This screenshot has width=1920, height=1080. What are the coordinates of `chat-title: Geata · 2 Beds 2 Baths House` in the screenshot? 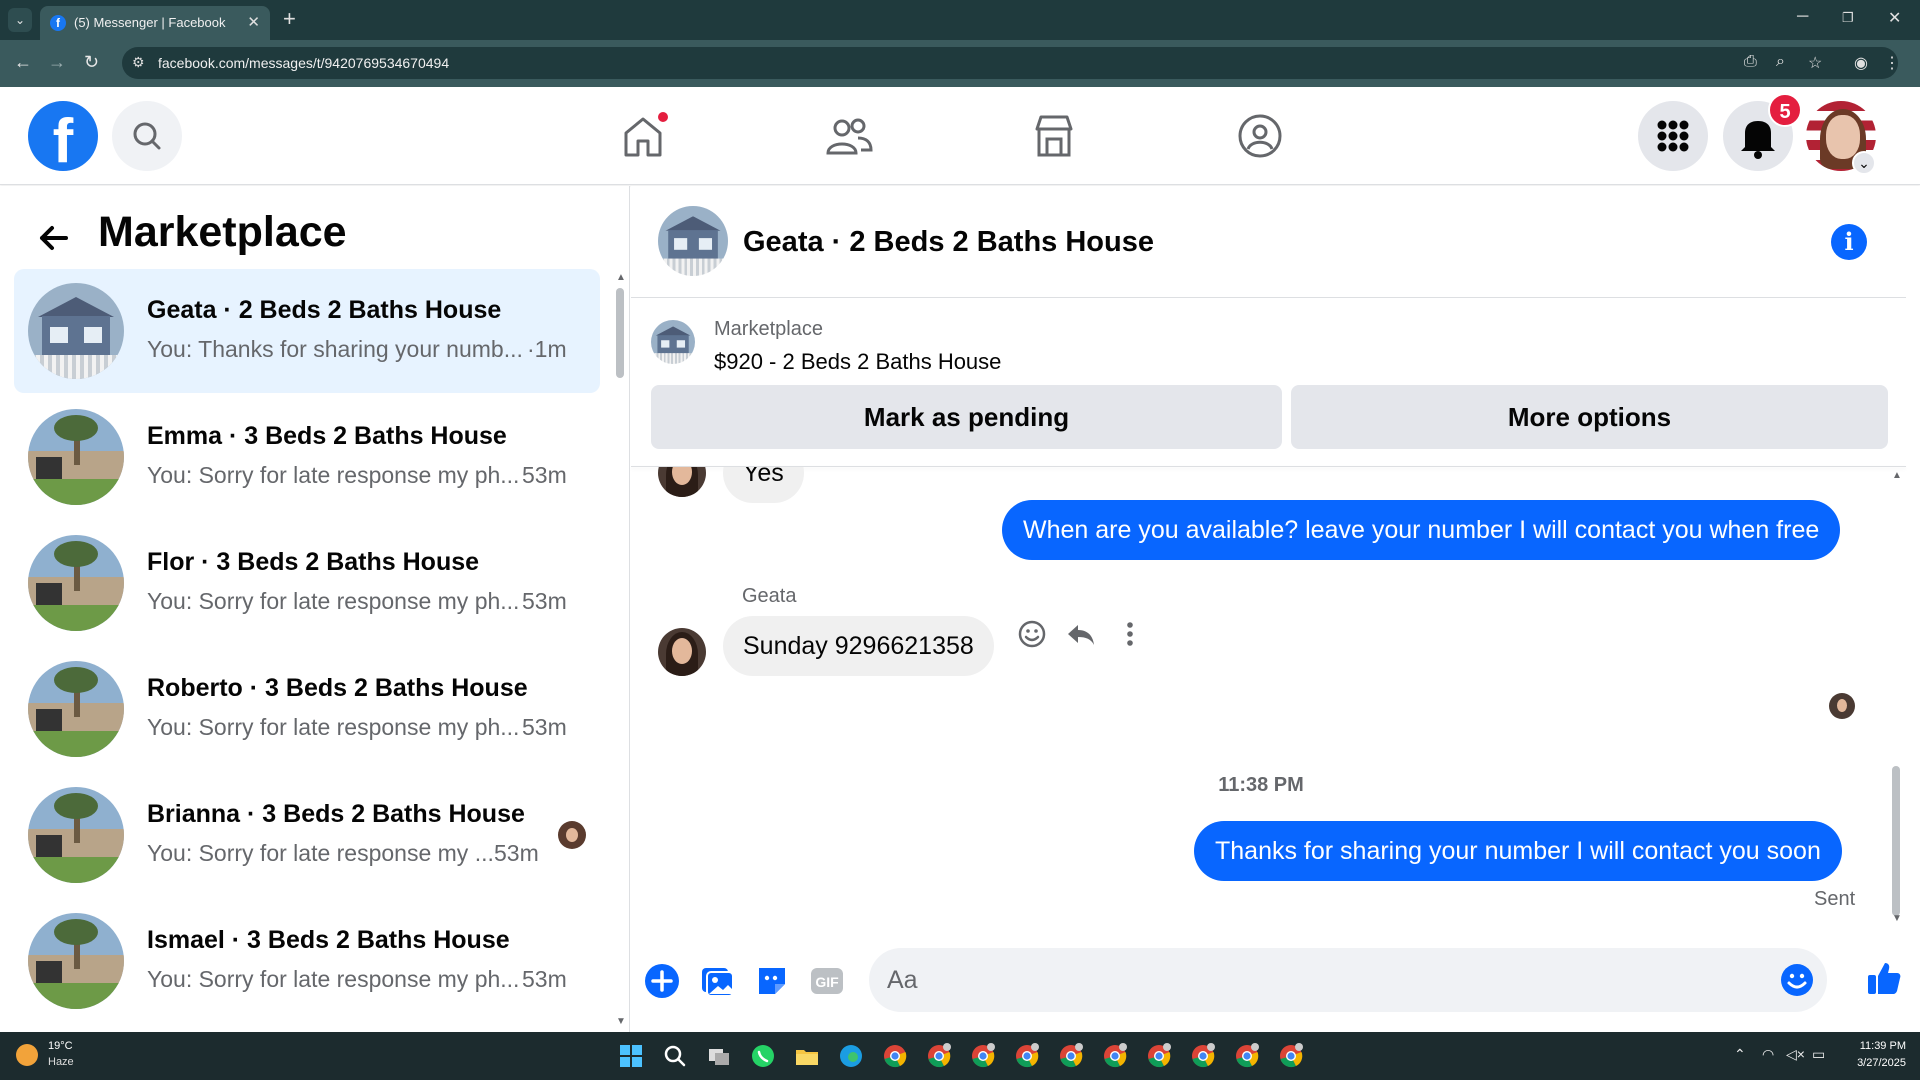 It's located at (948, 242).